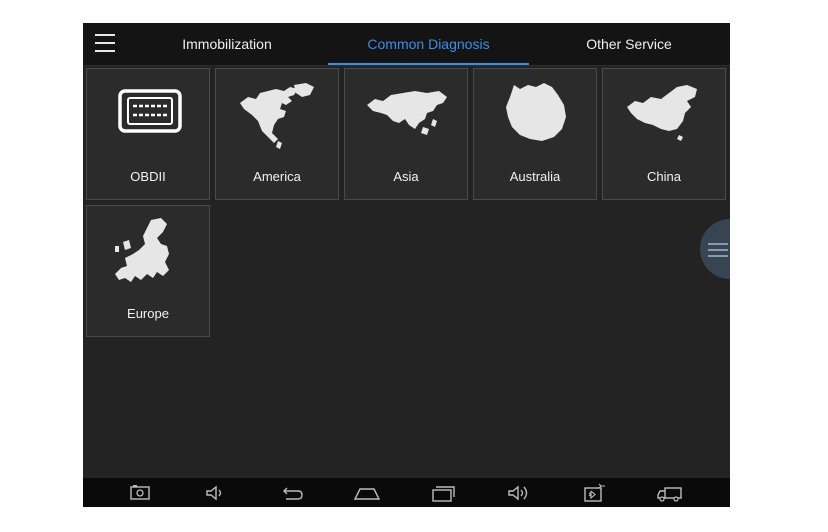 The image size is (828, 532). What do you see at coordinates (536, 112) in the screenshot?
I see `australia-map-icon` at bounding box center [536, 112].